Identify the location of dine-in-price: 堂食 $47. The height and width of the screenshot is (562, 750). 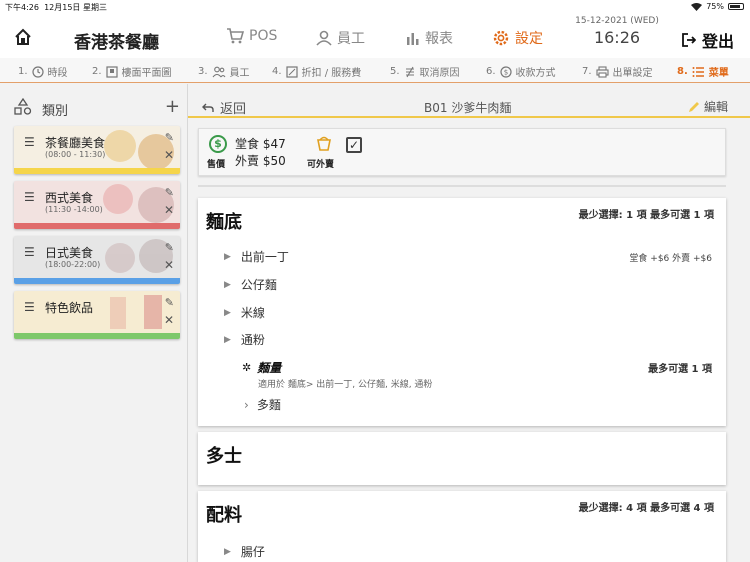
(260, 144).